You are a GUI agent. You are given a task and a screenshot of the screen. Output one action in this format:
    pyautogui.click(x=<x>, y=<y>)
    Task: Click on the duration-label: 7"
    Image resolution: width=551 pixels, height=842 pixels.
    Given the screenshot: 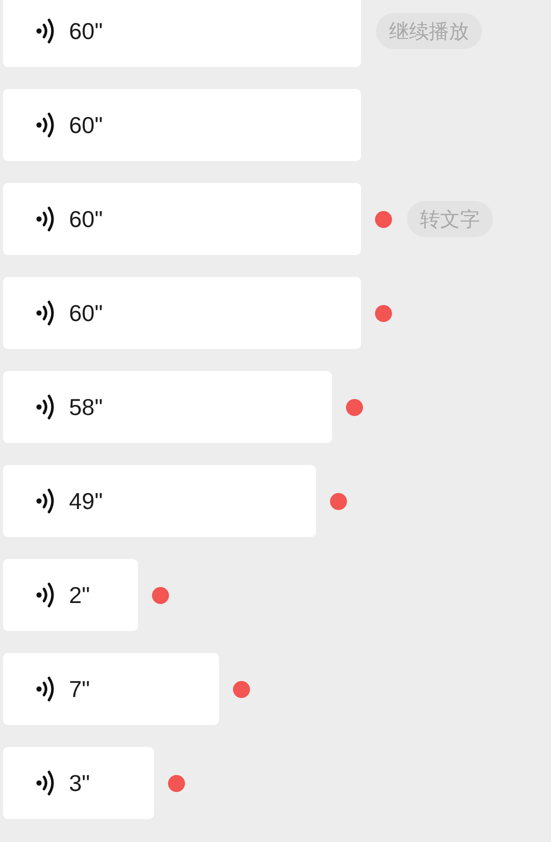 What is the action you would take?
    pyautogui.click(x=79, y=689)
    